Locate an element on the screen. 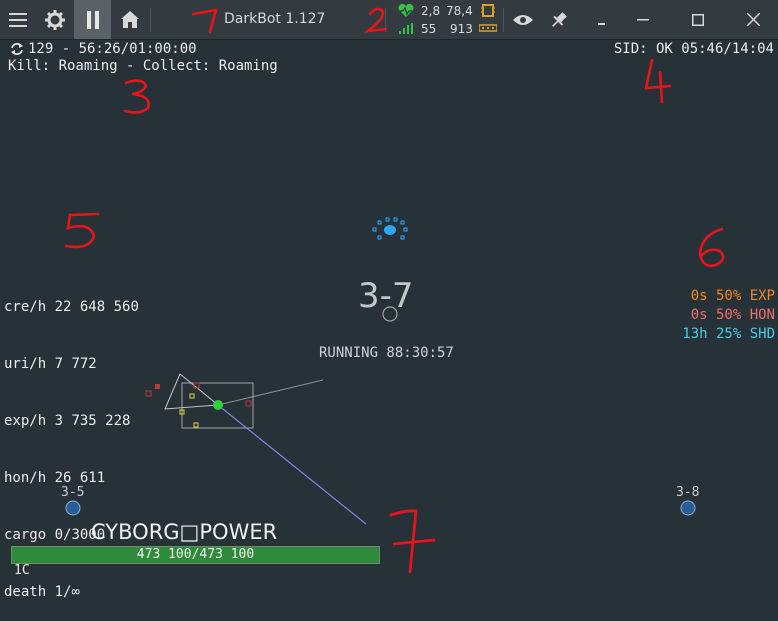 The width and height of the screenshot is (778, 621). signal-icon is located at coordinates (406, 28).